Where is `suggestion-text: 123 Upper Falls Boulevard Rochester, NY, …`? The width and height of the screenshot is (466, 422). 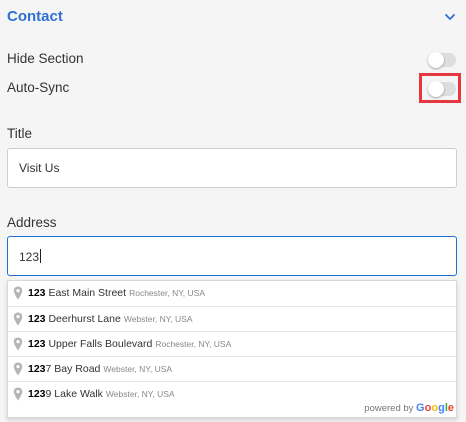 suggestion-text: 123 Upper Falls Boulevard Rochester, NY, … is located at coordinates (129, 344).